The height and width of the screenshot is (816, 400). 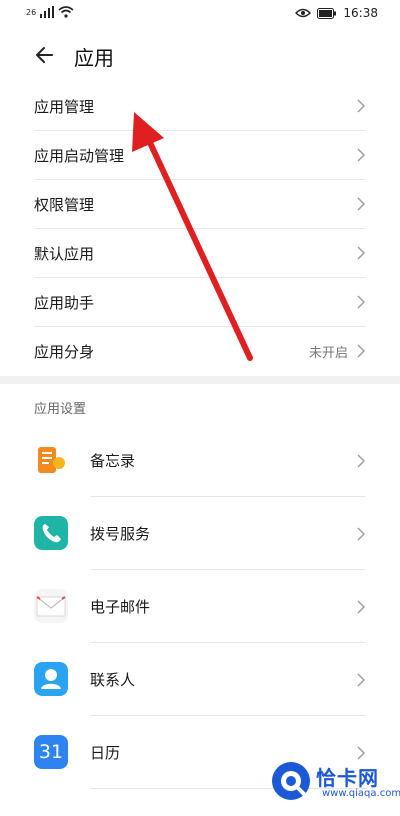 I want to click on calendar-icon: 31, so click(x=51, y=752).